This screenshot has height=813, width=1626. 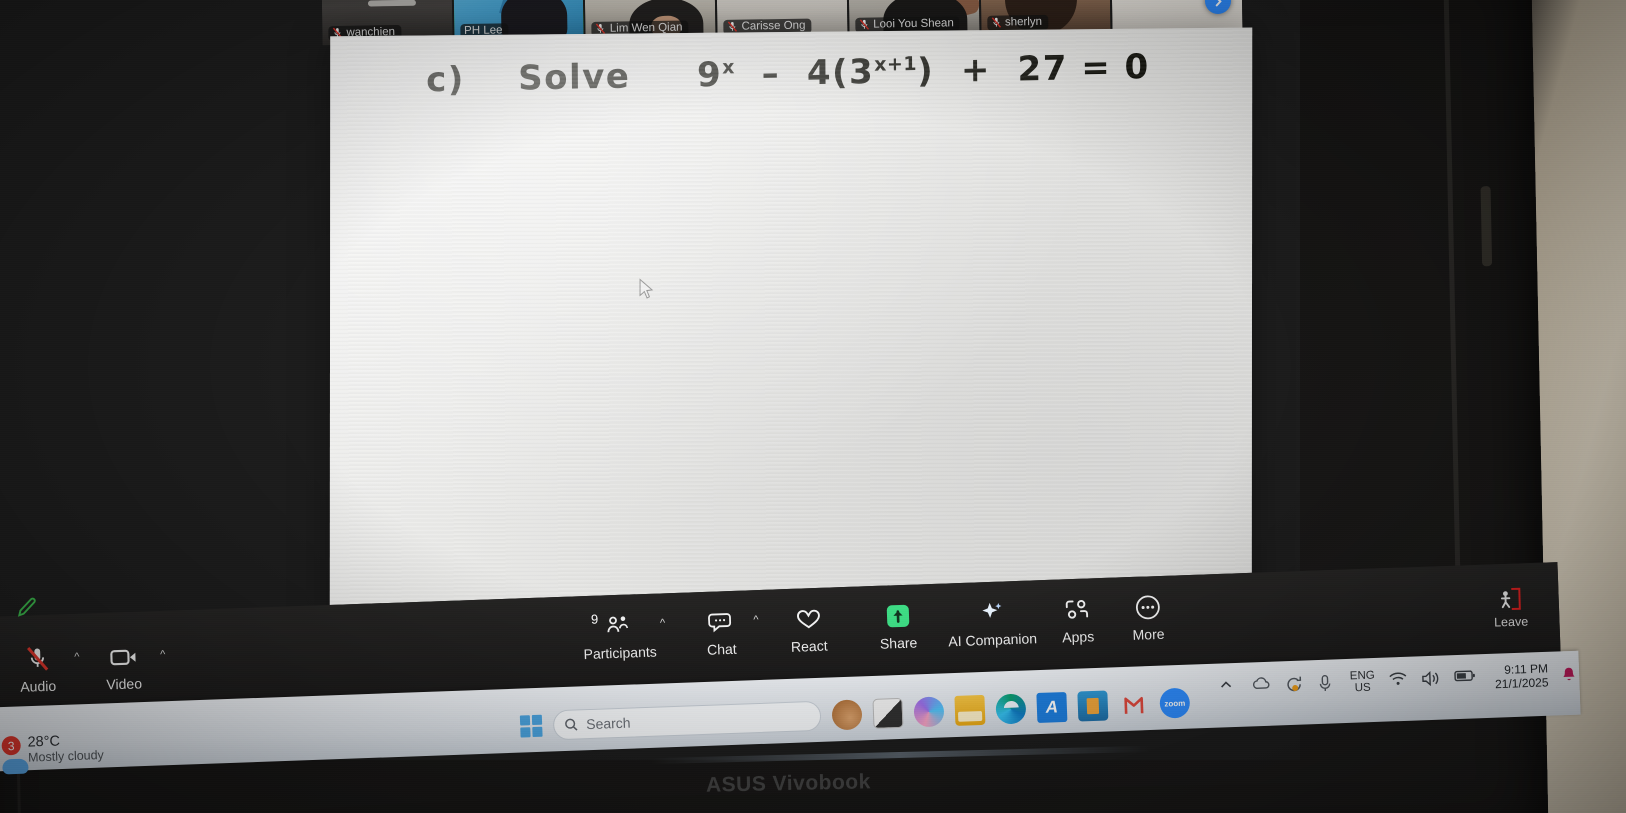 I want to click on pencil-icon, so click(x=27, y=607).